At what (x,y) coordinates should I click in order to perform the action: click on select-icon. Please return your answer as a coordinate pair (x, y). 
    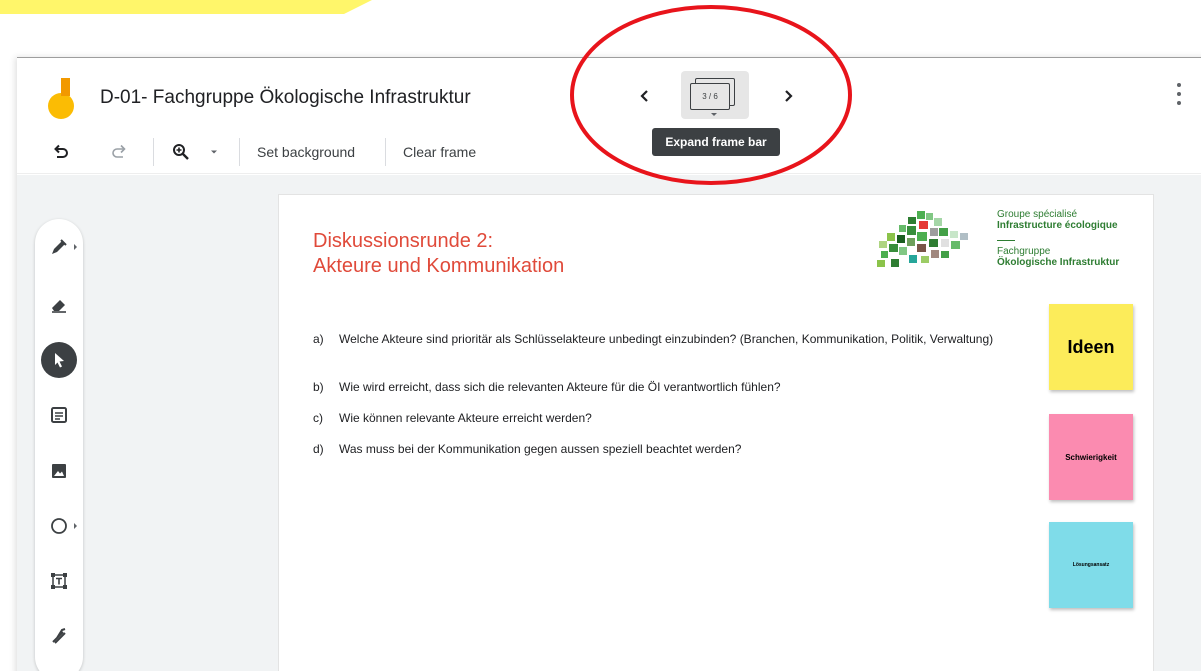
    Looking at the image, I should click on (59, 360).